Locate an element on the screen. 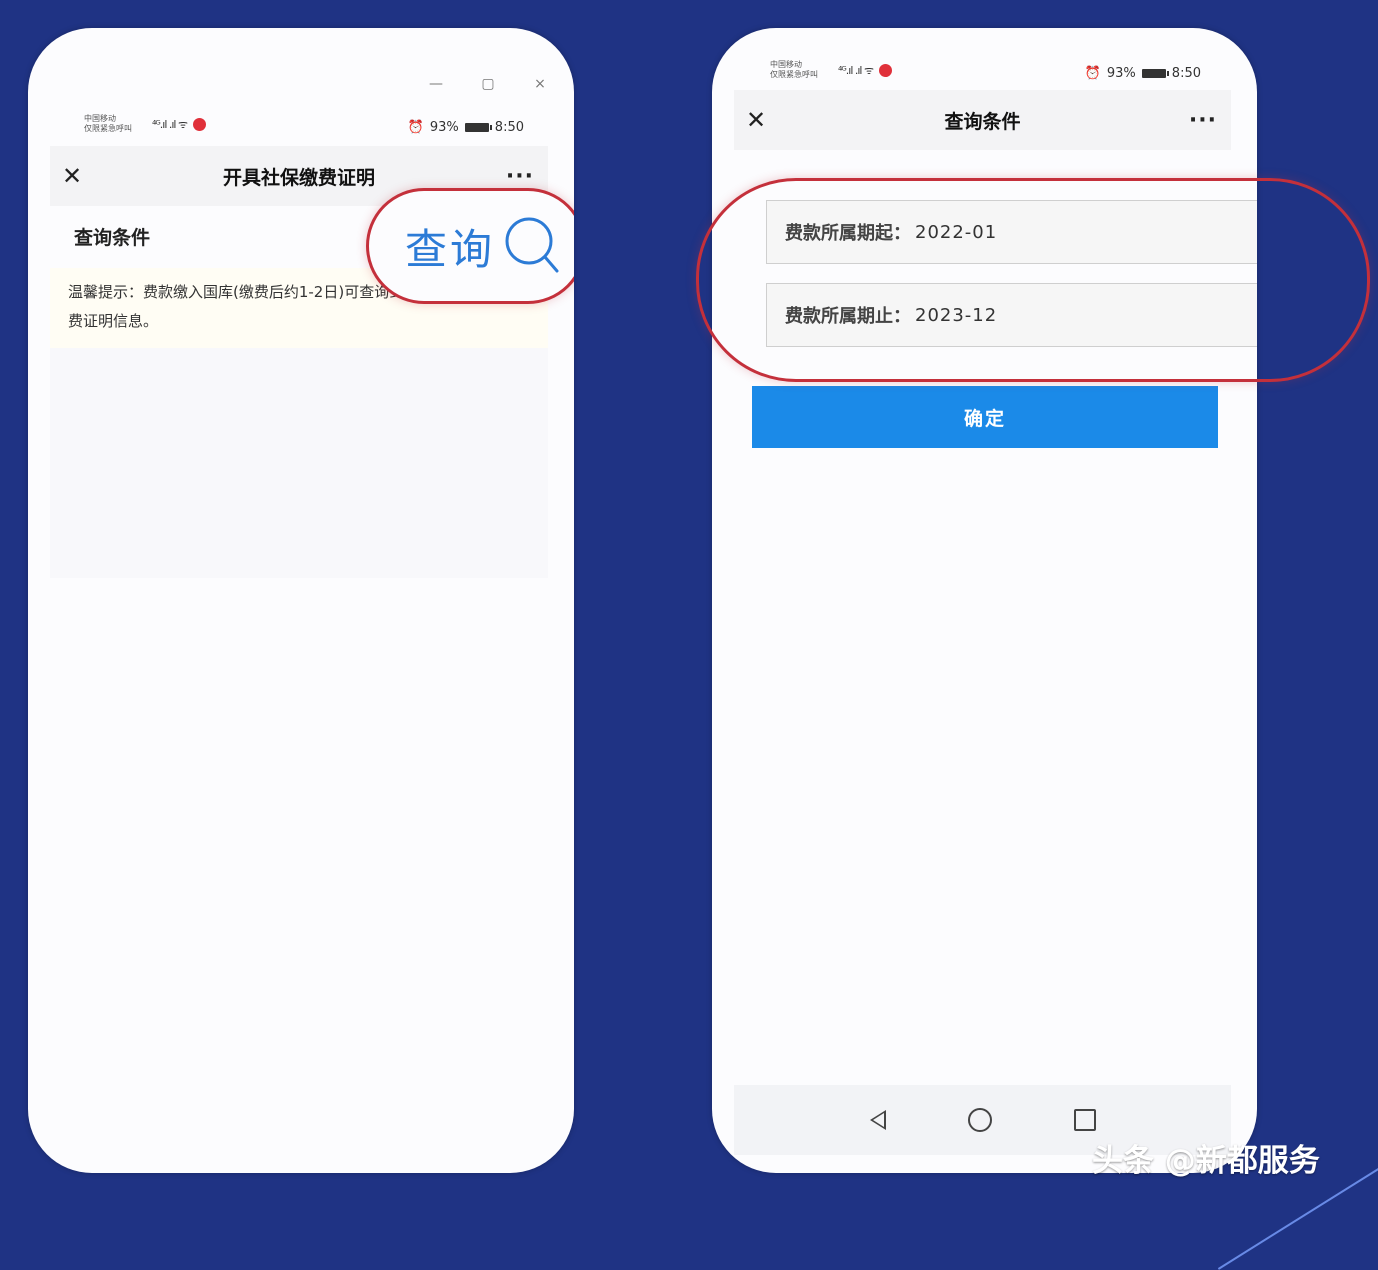 Image resolution: width=1378 pixels, height=1270 pixels. header-bar: ✕ 查询条件 ··· is located at coordinates (982, 120).